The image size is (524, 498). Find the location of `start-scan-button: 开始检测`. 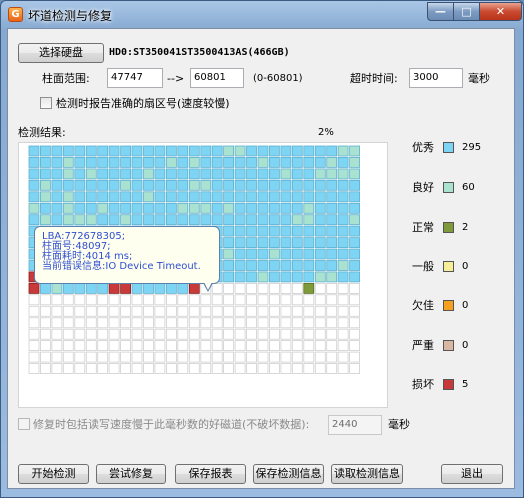

start-scan-button: 开始检测 is located at coordinates (53, 474).